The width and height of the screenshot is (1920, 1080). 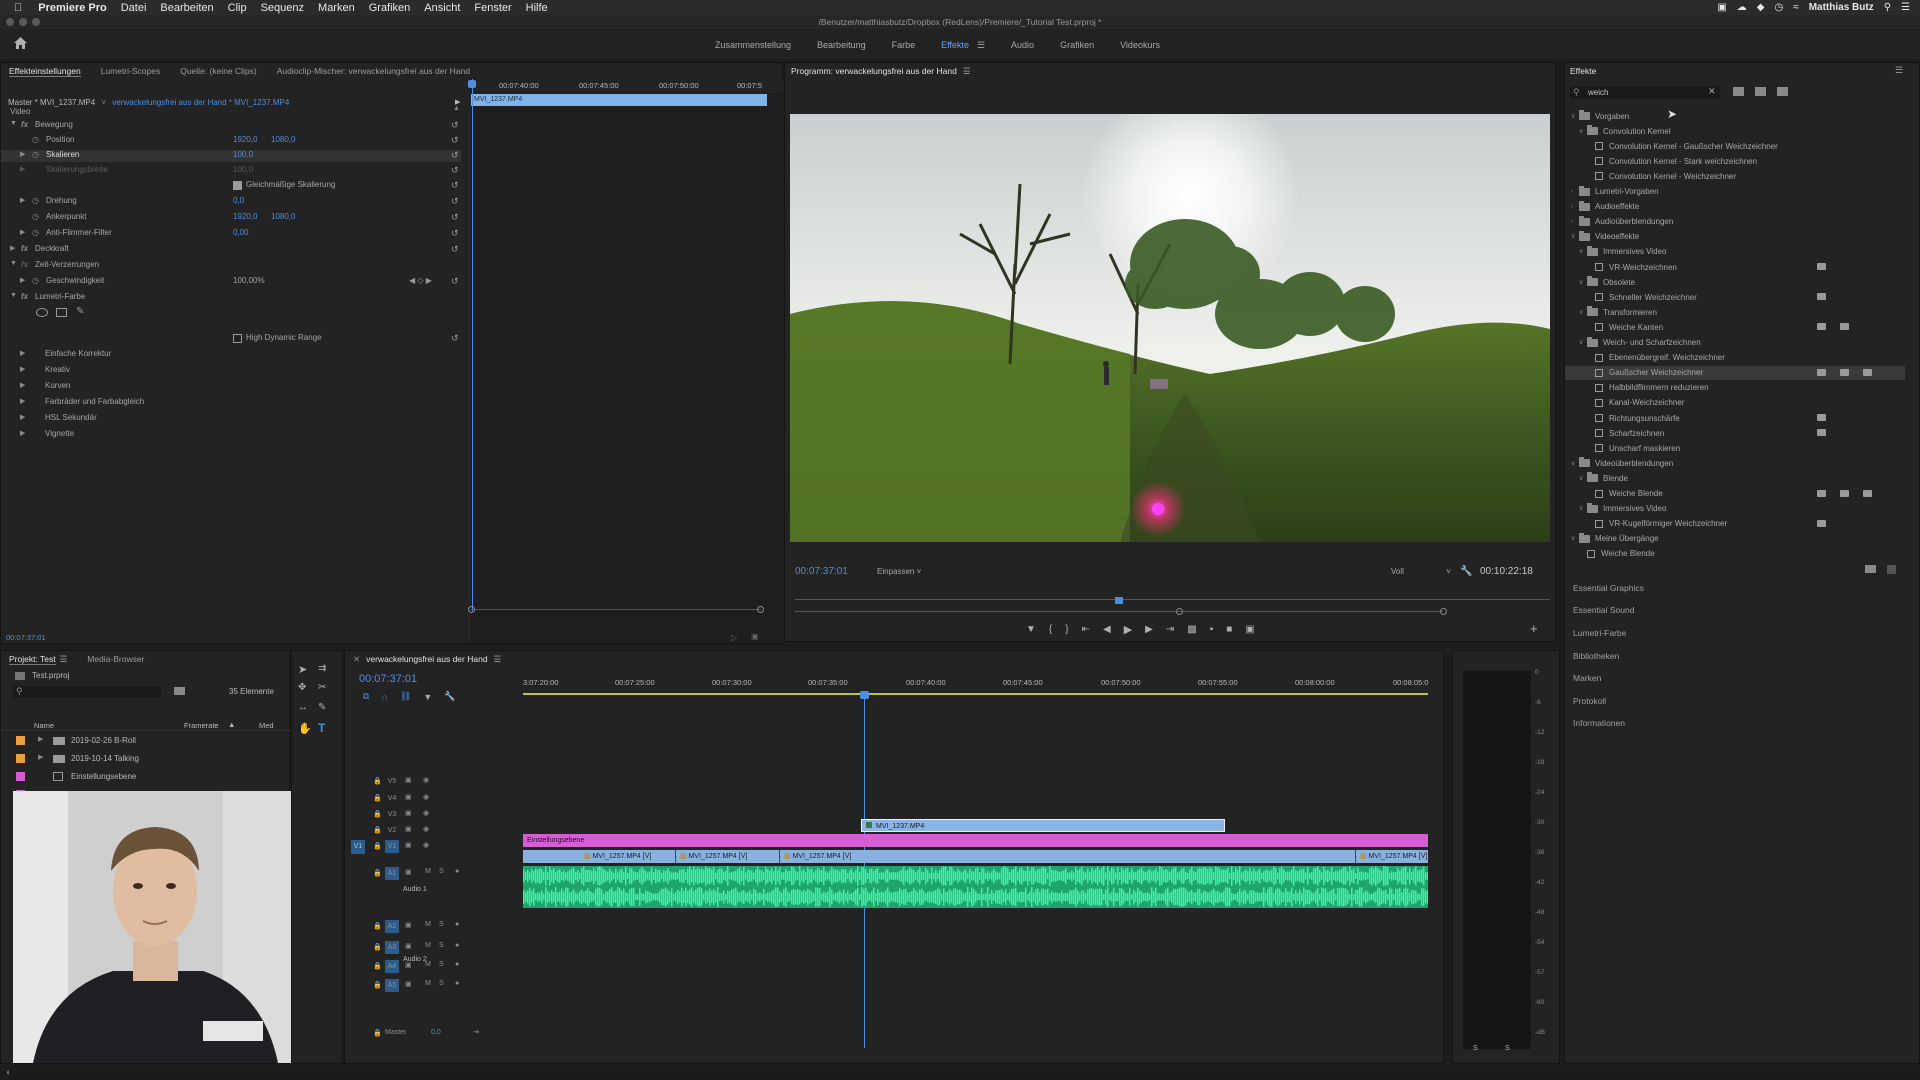 I want to click on clip-v3: MVI_1237.MP4, so click(x=1043, y=825).